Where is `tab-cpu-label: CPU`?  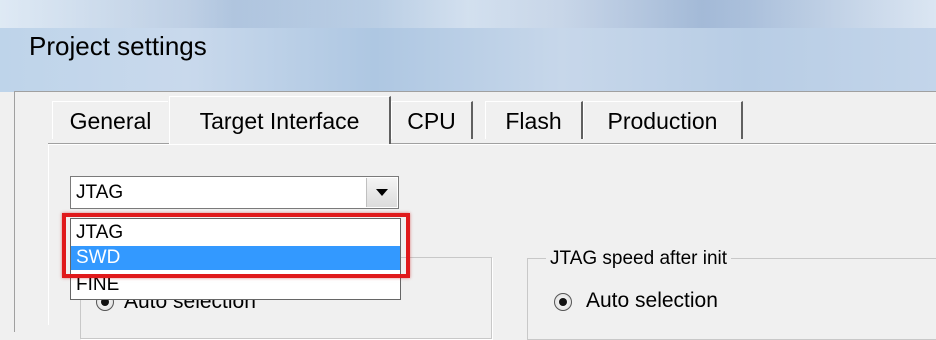 tab-cpu-label: CPU is located at coordinates (431, 121).